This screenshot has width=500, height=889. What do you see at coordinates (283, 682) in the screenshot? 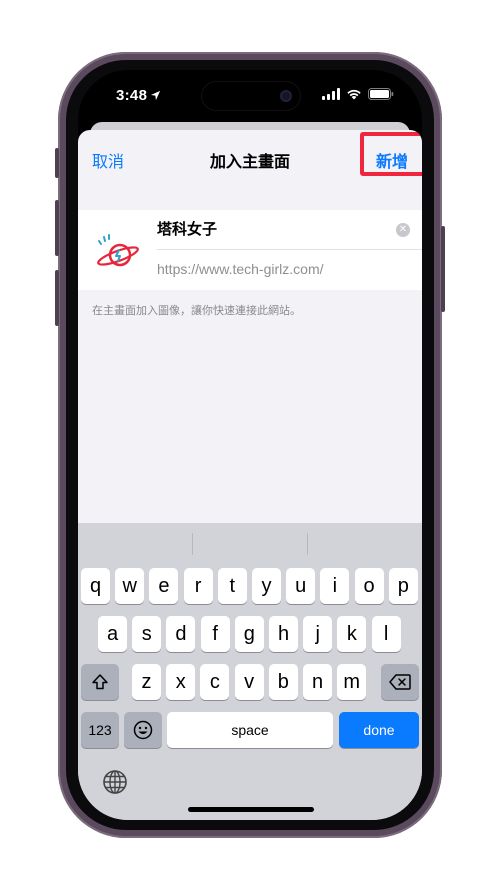
I see `key-b: b` at bounding box center [283, 682].